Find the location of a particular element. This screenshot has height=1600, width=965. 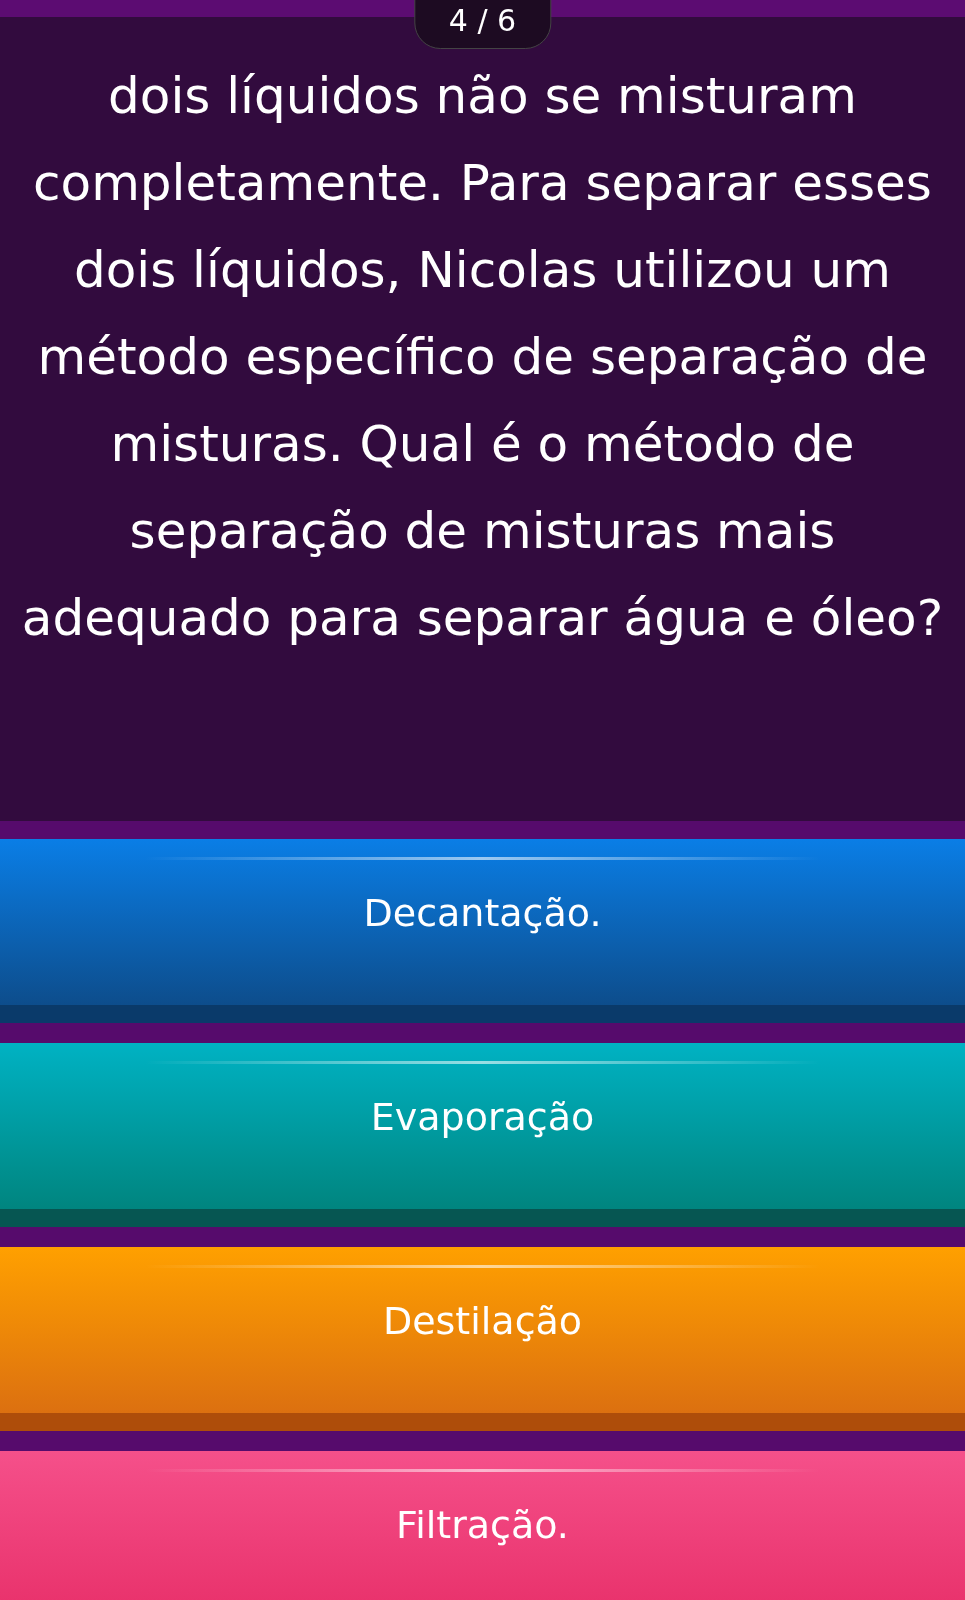

answer-option: Filtração. is located at coordinates (482, 1525).